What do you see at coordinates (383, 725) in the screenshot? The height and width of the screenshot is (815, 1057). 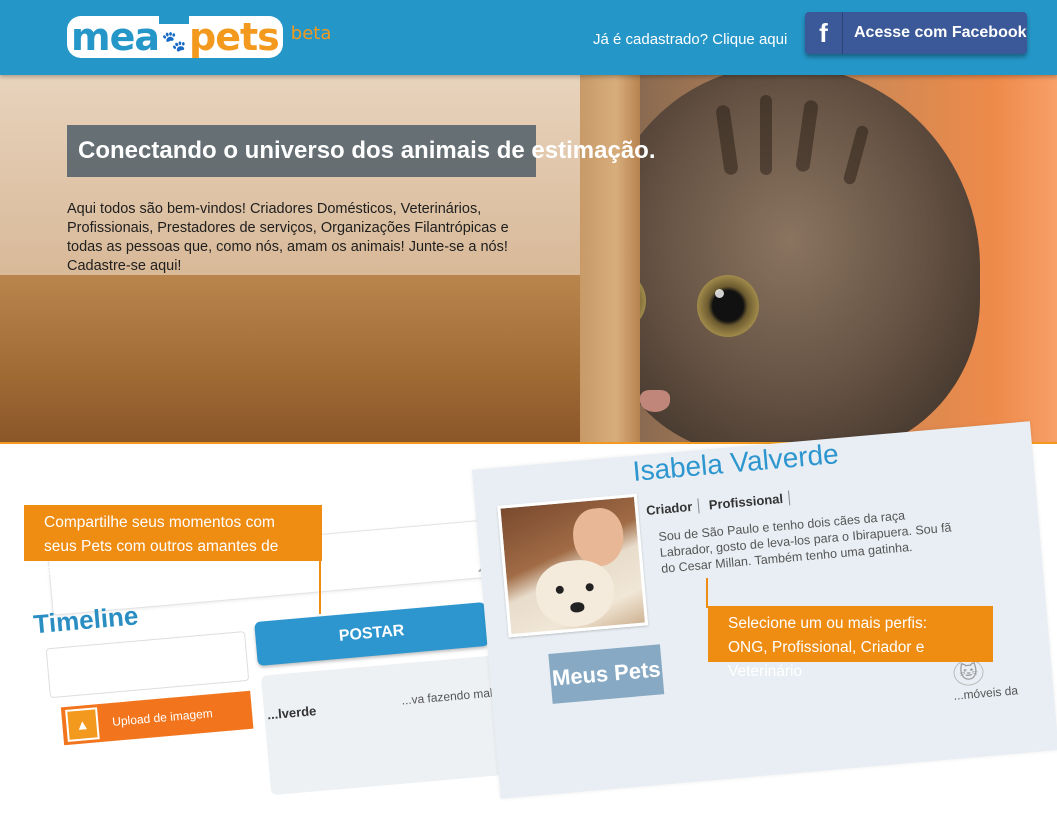 I see `timeline-post-panel` at bounding box center [383, 725].